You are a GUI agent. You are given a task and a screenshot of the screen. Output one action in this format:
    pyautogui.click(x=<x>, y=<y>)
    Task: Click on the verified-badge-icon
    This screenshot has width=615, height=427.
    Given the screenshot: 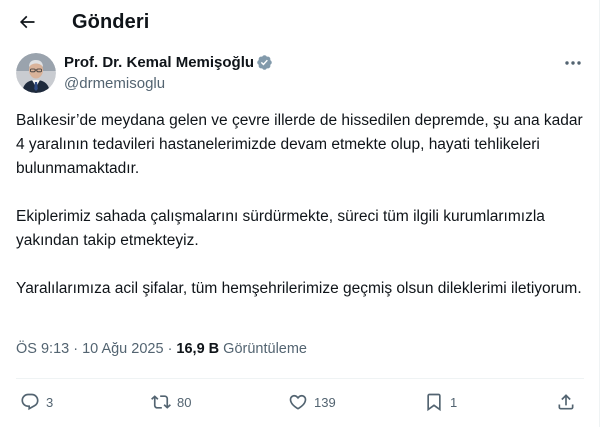 What is the action you would take?
    pyautogui.click(x=264, y=62)
    